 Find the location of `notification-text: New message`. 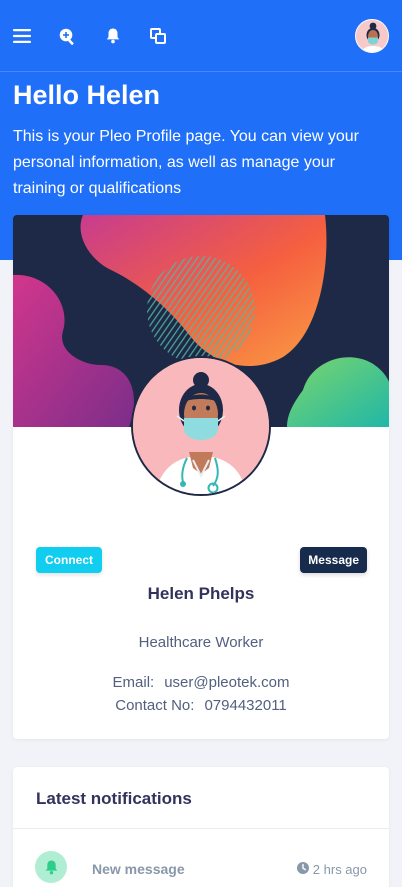

notification-text: New message is located at coordinates (138, 869).